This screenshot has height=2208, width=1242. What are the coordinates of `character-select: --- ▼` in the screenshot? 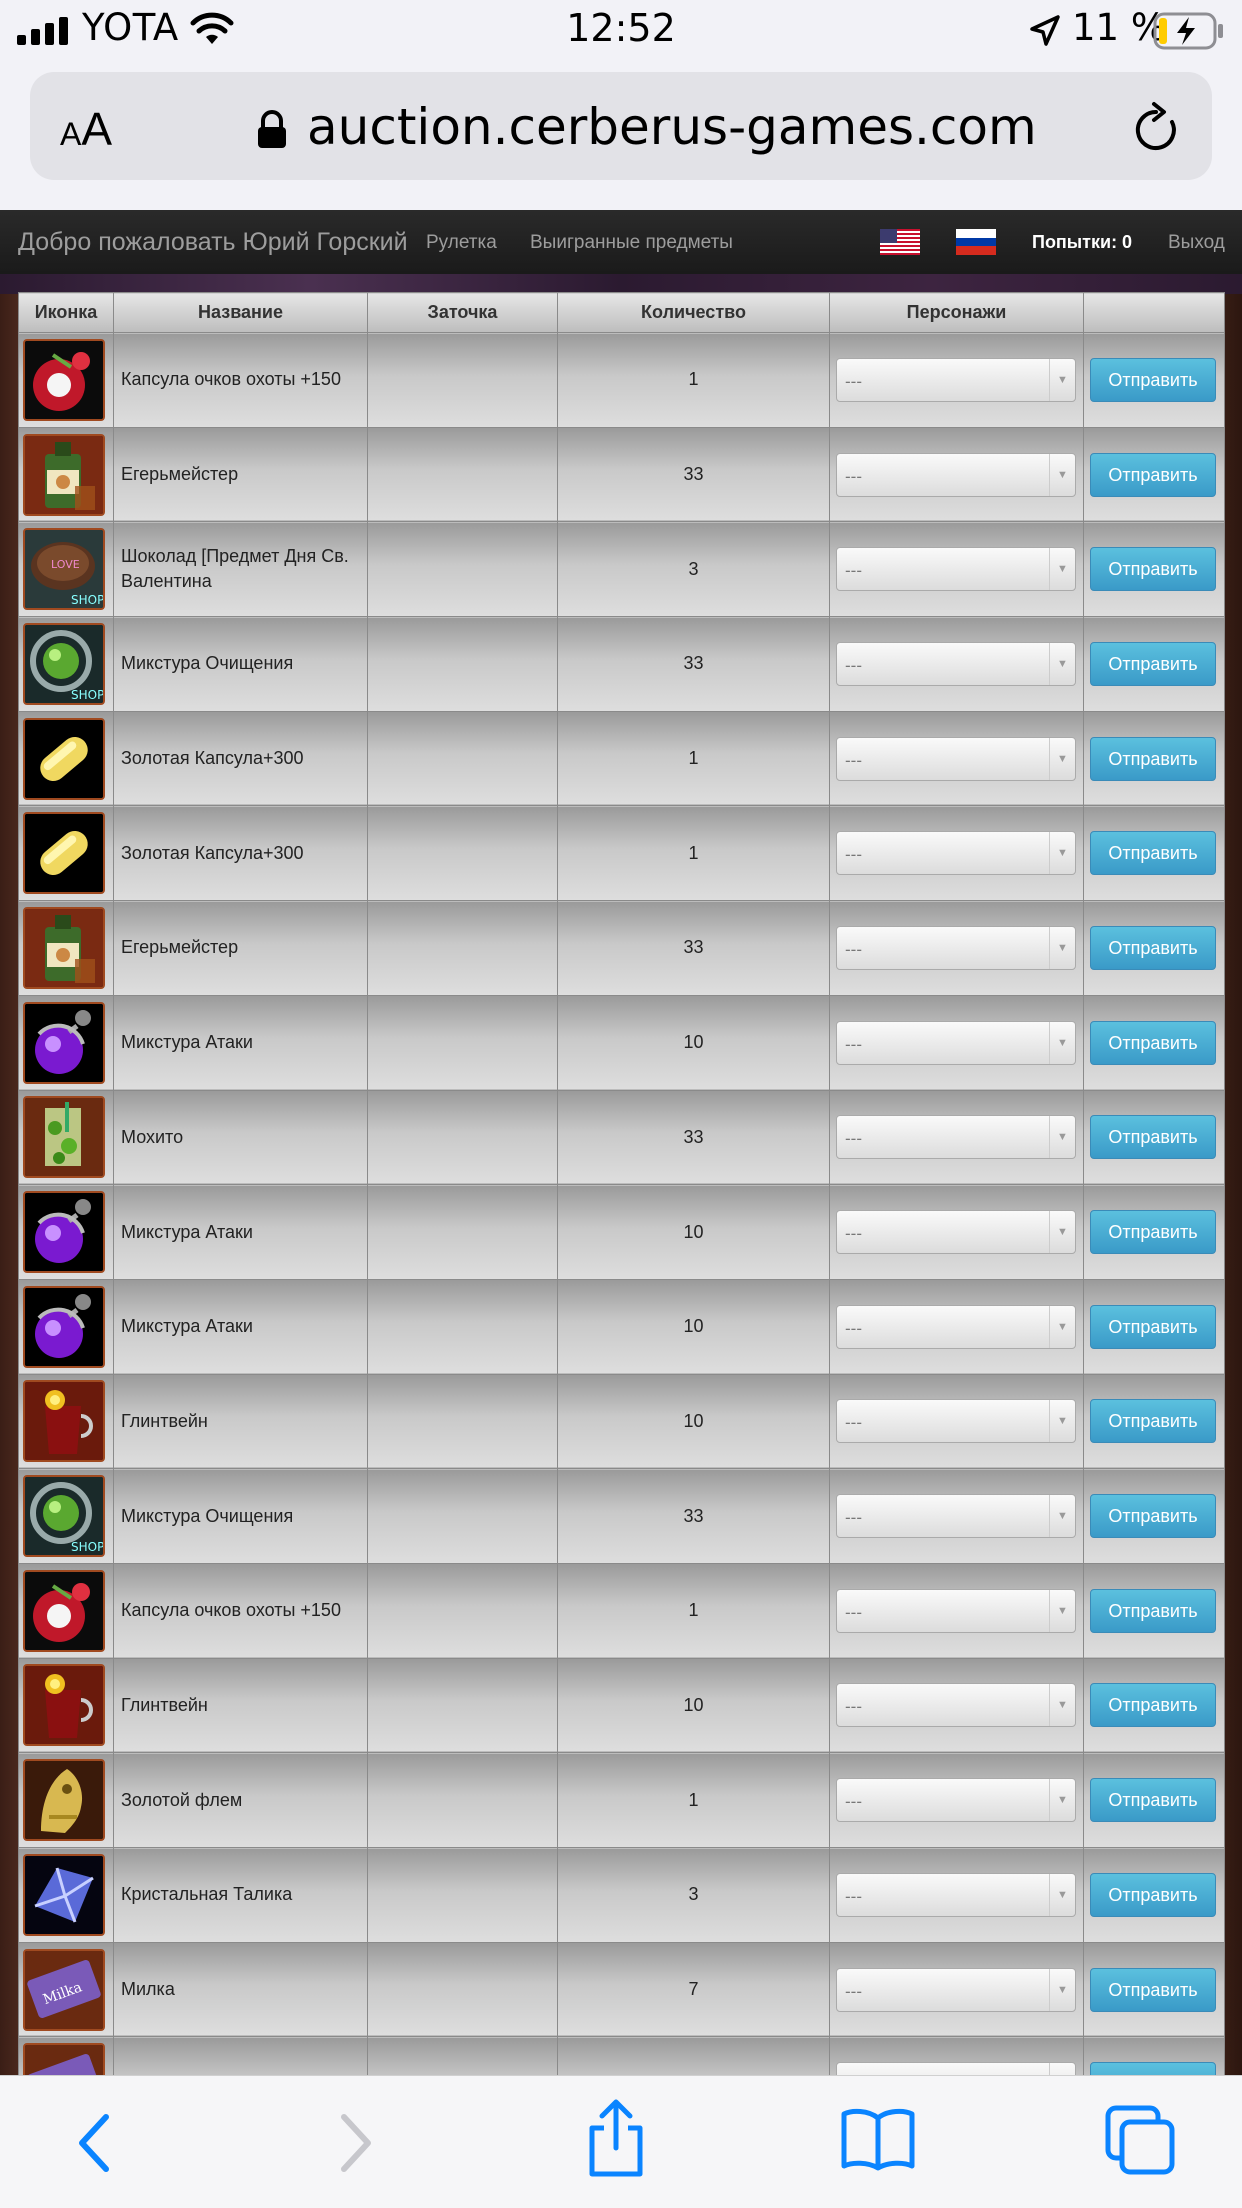 It's located at (956, 1705).